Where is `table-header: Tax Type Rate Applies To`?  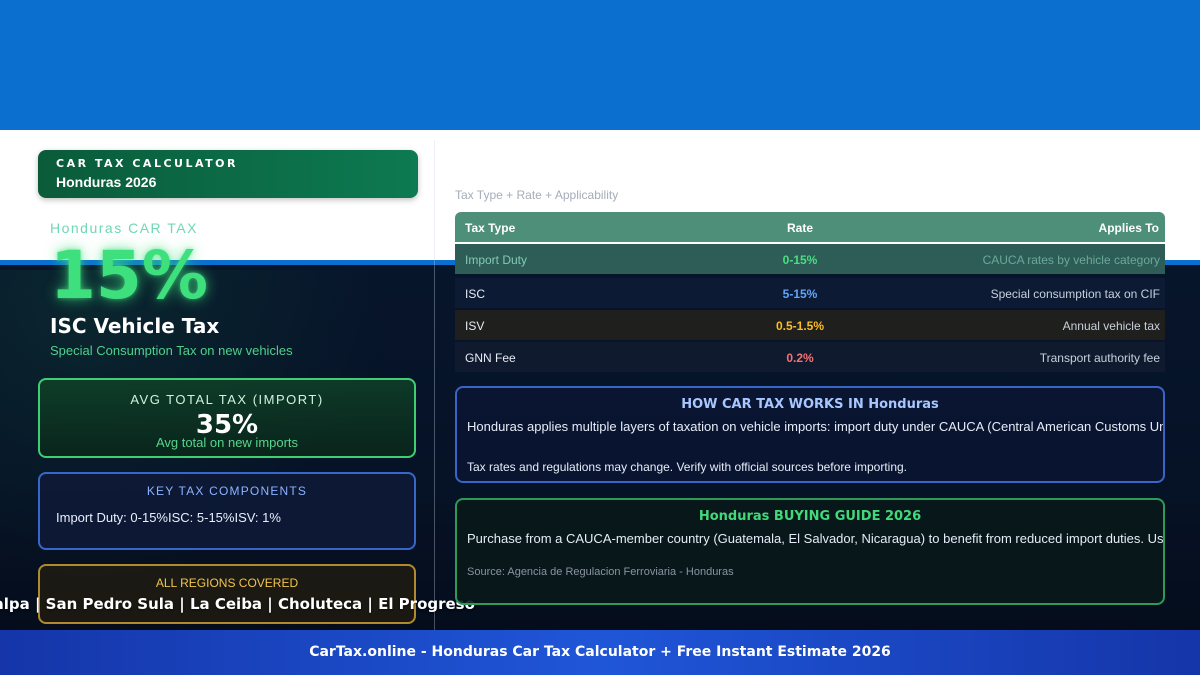 table-header: Tax Type Rate Applies To is located at coordinates (810, 227).